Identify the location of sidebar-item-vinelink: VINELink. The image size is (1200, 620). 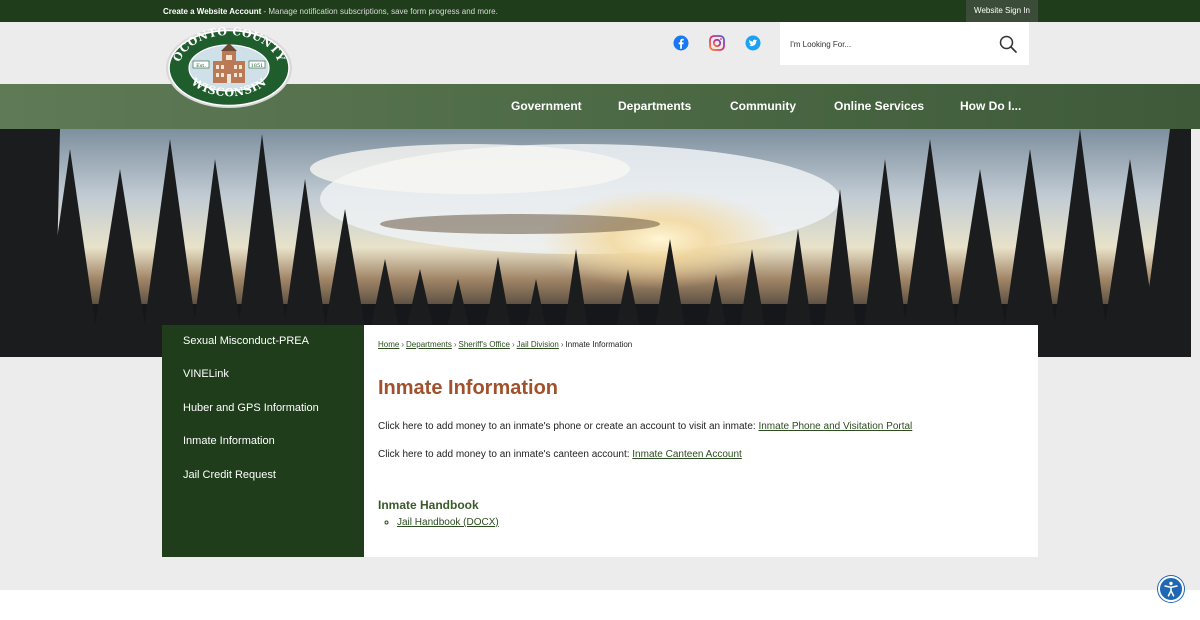
(263, 375).